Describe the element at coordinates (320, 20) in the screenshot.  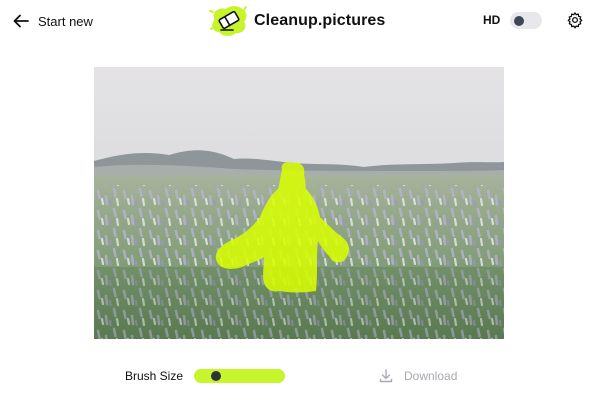
I see `brand-name: Cleanup.pictures` at that location.